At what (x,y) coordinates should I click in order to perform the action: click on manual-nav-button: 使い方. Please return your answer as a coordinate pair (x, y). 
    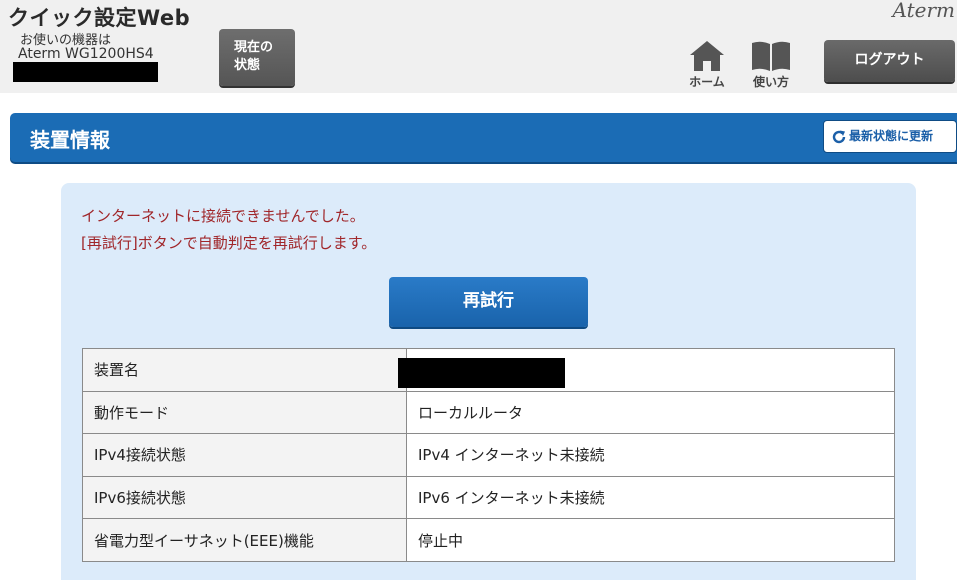
    Looking at the image, I should click on (771, 65).